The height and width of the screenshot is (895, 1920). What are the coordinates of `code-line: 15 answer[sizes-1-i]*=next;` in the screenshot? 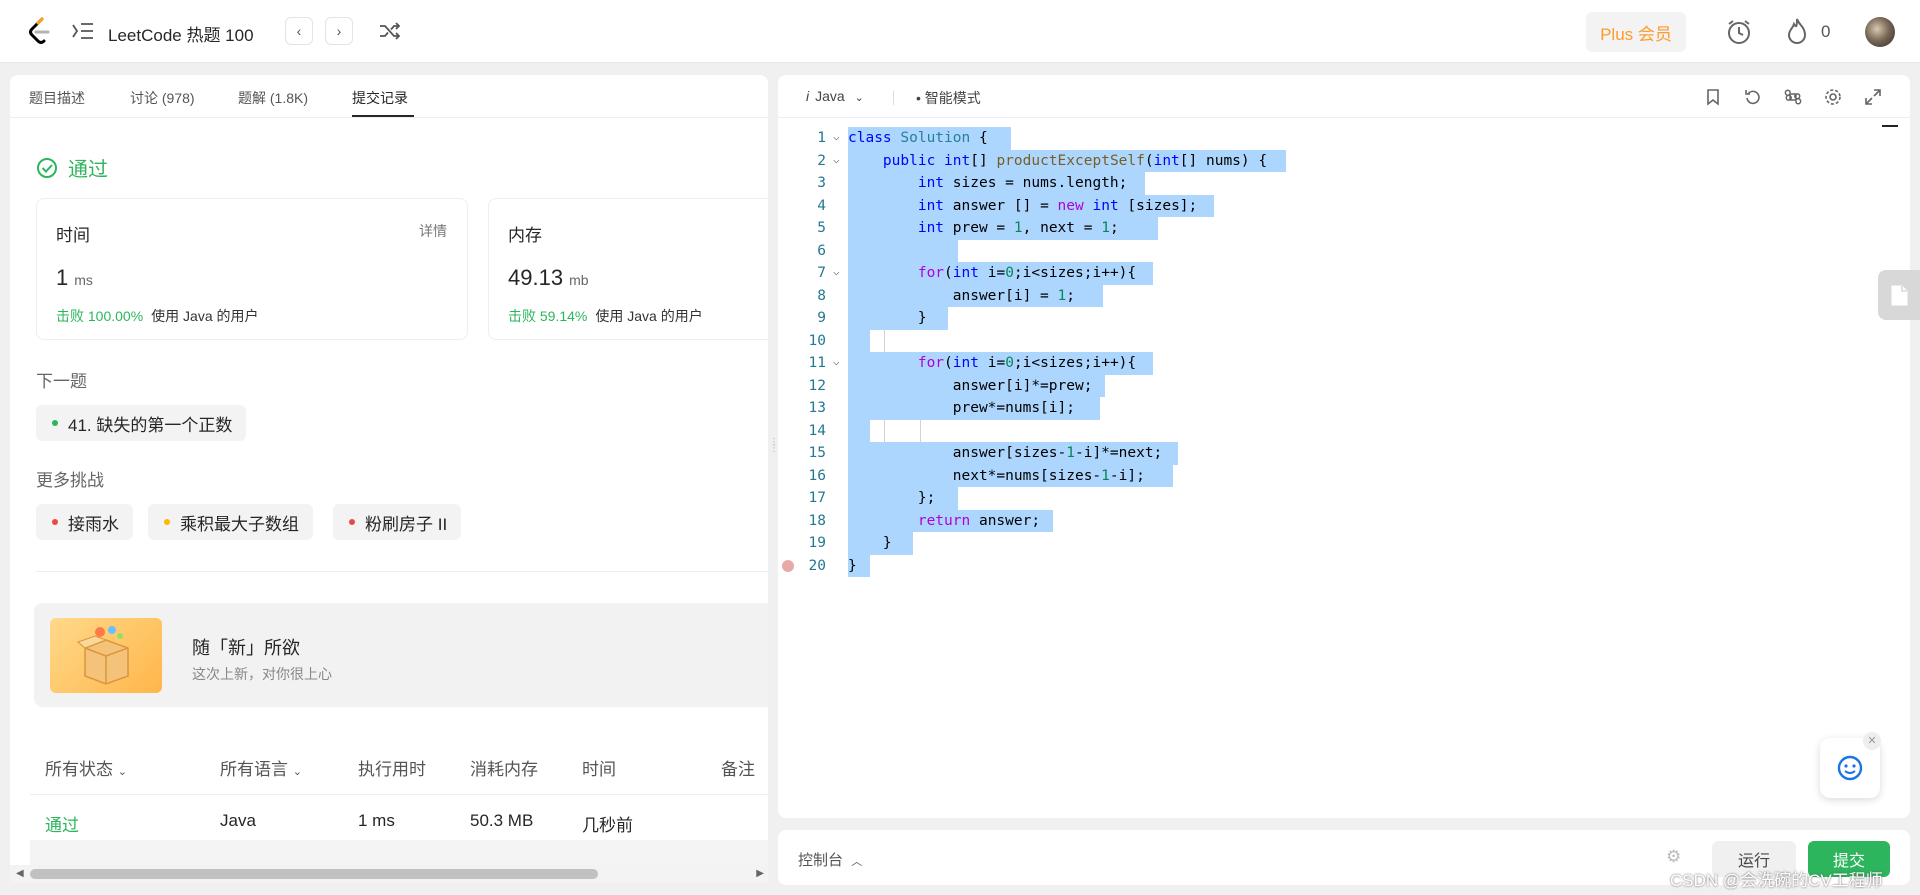 It's located at (1344, 453).